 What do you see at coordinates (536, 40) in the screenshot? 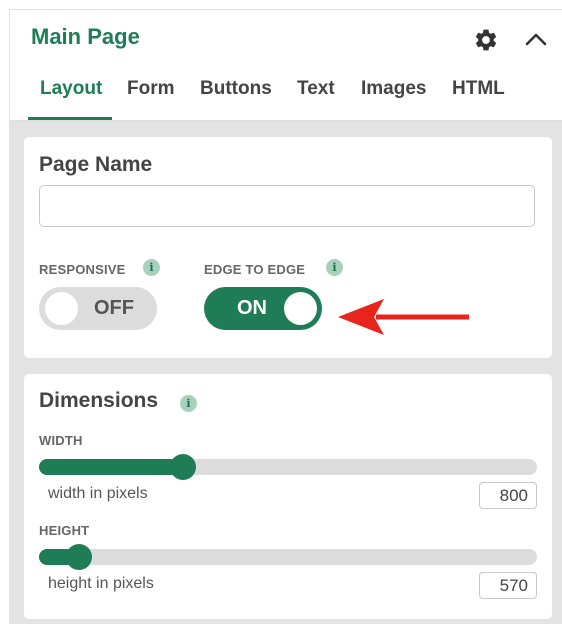
I see `chevron-up-icon` at bounding box center [536, 40].